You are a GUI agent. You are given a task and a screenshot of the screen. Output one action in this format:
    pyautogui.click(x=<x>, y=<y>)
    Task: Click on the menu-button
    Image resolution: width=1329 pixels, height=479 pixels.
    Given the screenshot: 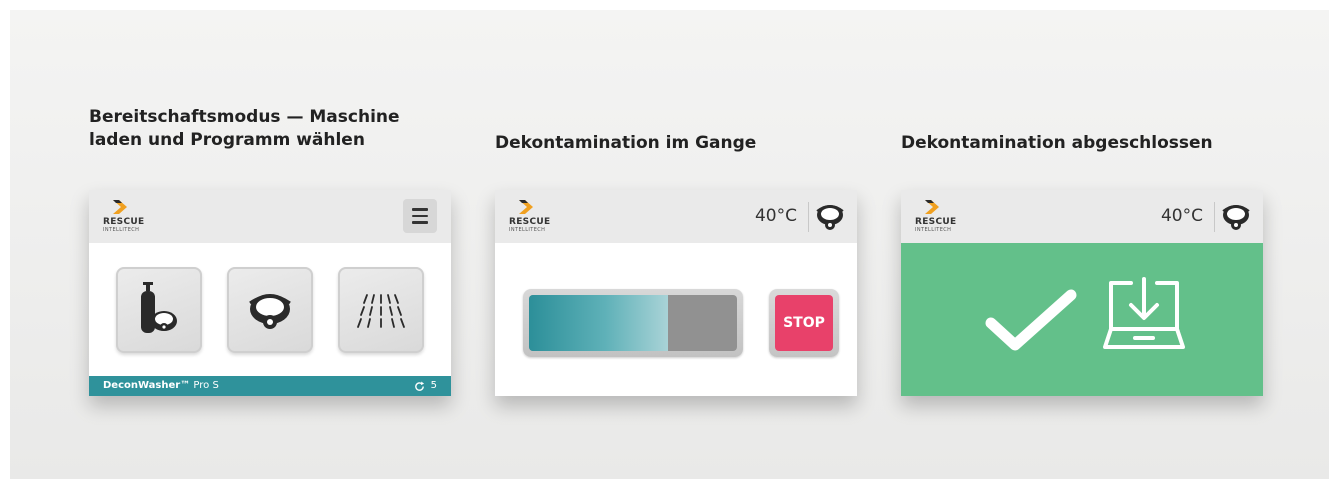 What is the action you would take?
    pyautogui.click(x=420, y=216)
    